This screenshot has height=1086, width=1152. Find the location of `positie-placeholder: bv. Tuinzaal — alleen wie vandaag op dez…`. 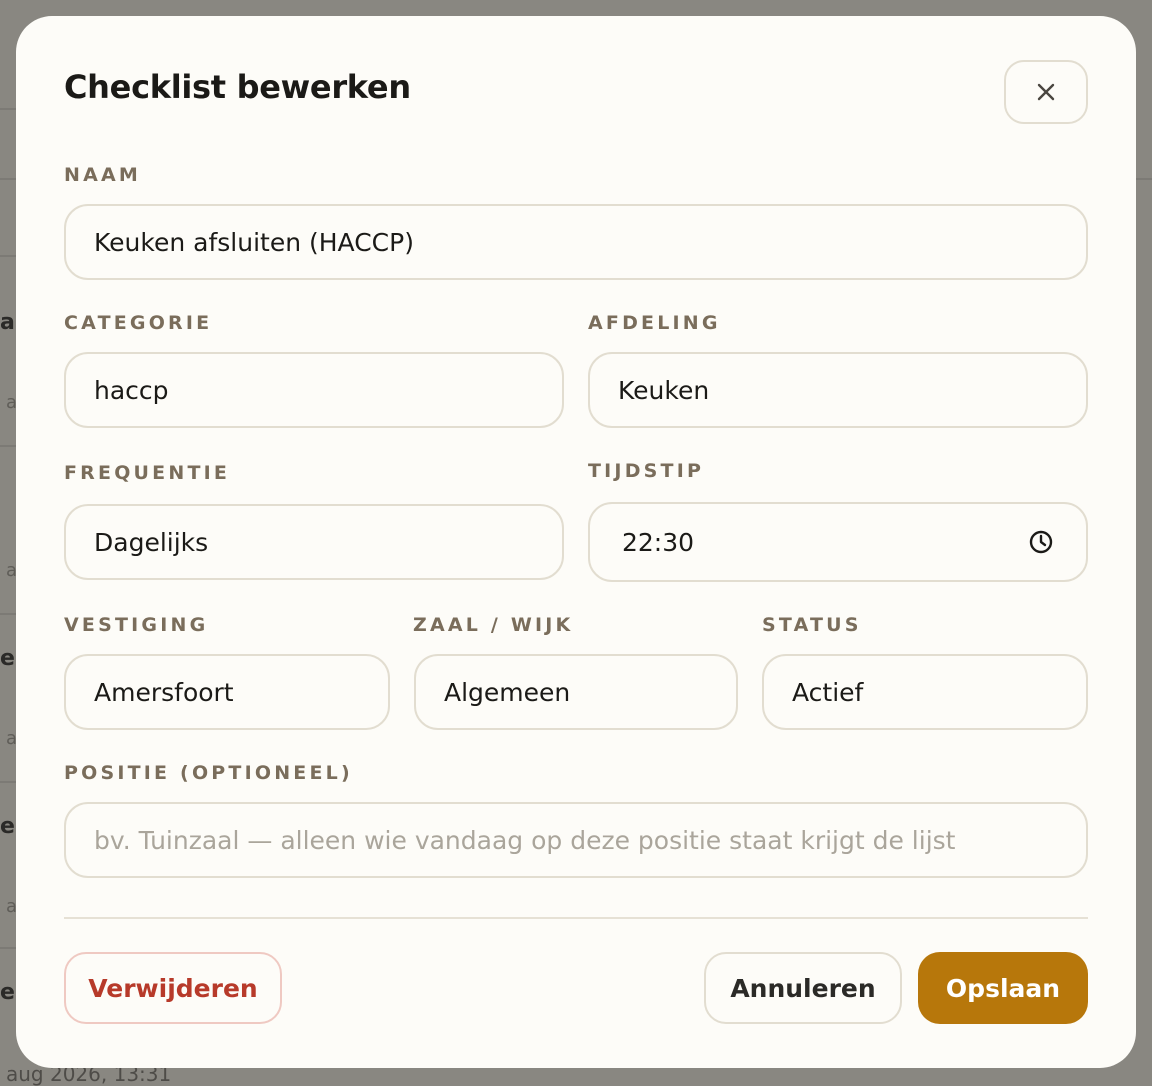

positie-placeholder: bv. Tuinzaal — alleen wie vandaag op dez… is located at coordinates (525, 840).